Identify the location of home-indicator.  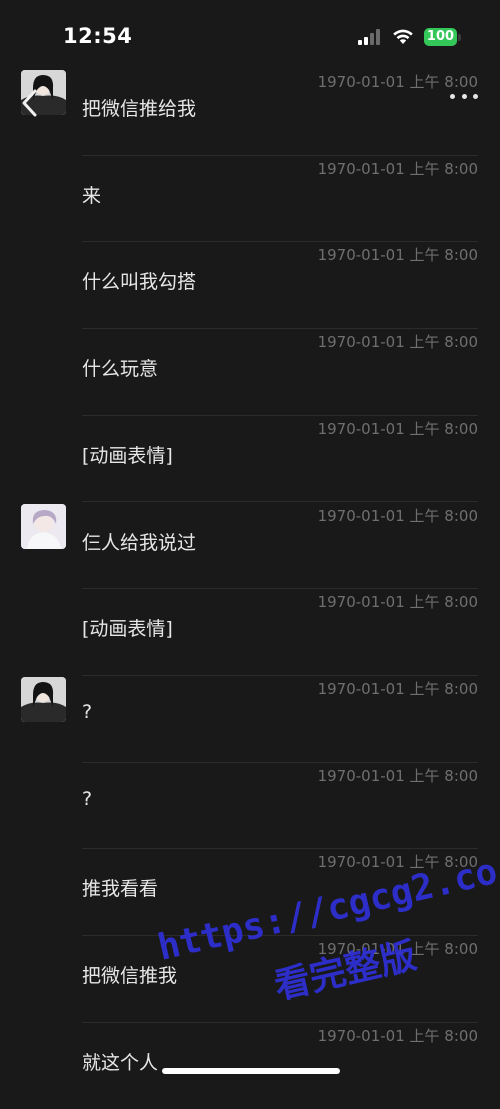
(251, 1071).